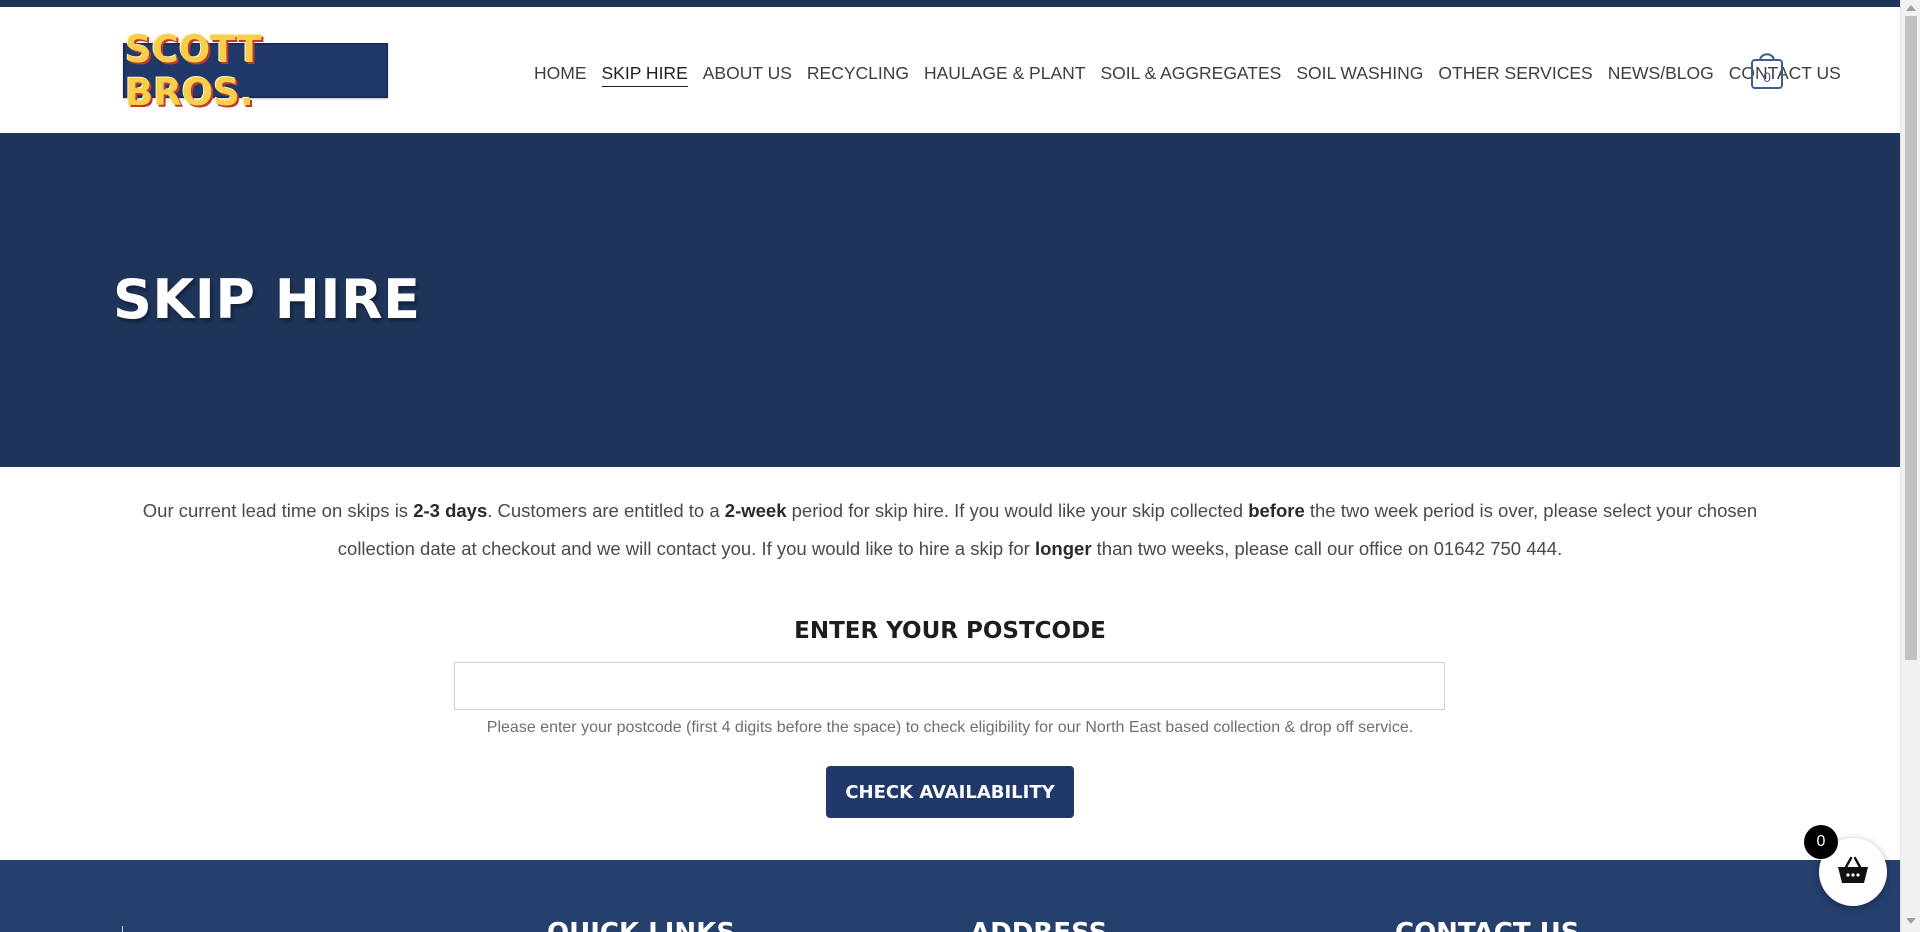 Image resolution: width=1920 pixels, height=932 pixels. Describe the element at coordinates (1276, 510) in the screenshot. I see `intro-bold-before: before` at that location.